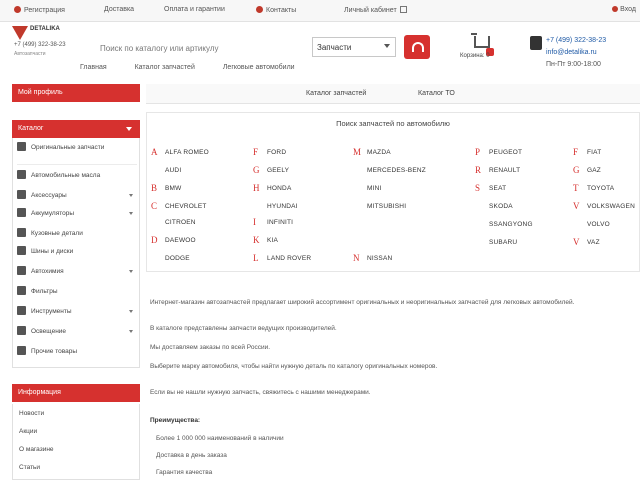 The image size is (640, 480). Describe the element at coordinates (336, 93) in the screenshot. I see `tab-catalog: Каталог запчастей` at that location.